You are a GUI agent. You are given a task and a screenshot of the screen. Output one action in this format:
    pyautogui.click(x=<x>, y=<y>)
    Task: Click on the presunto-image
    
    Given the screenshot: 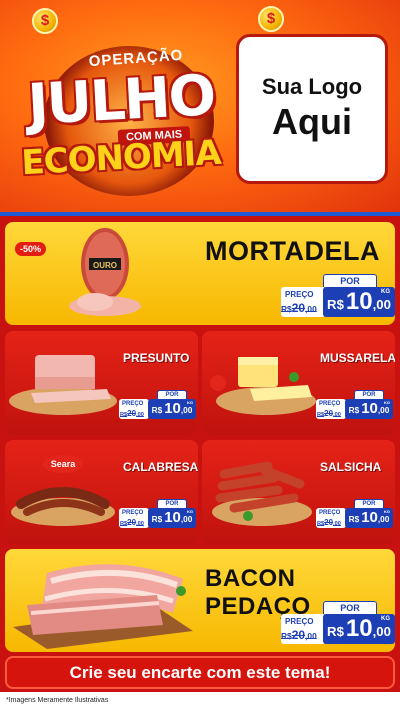 What is the action you would take?
    pyautogui.click(x=63, y=385)
    